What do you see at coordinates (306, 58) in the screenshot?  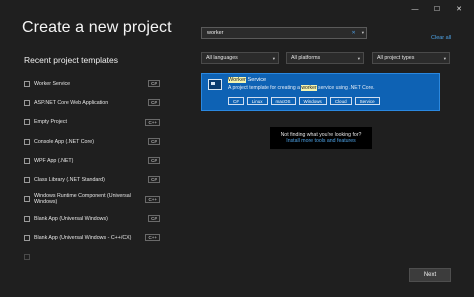 I see `platform-filter-label: All platforms` at bounding box center [306, 58].